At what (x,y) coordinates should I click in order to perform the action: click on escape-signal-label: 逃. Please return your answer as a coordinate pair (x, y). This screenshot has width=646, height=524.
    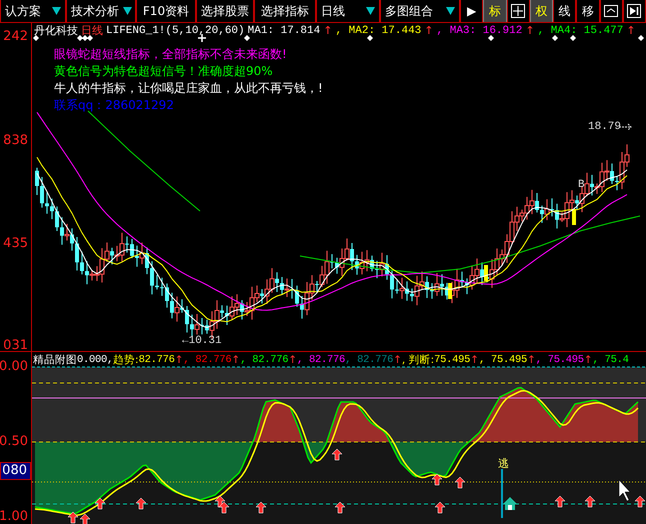
    Looking at the image, I should click on (503, 463).